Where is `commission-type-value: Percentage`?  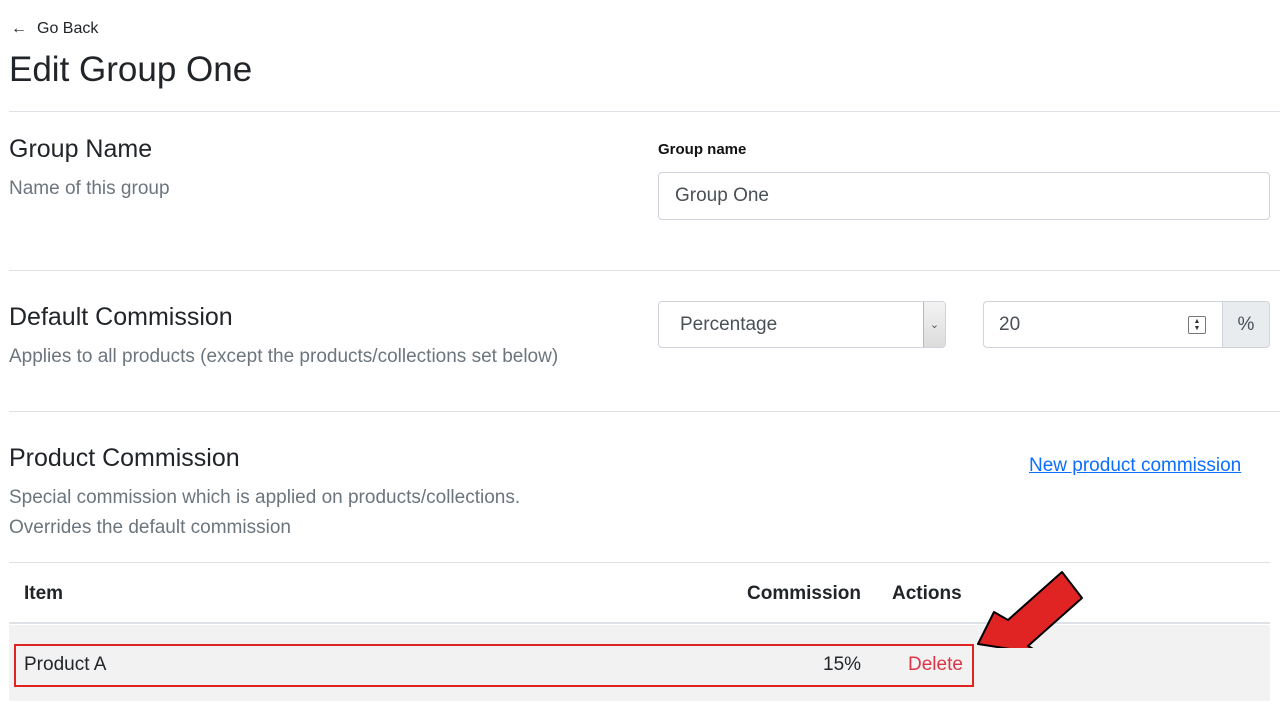 commission-type-value: Percentage is located at coordinates (729, 324).